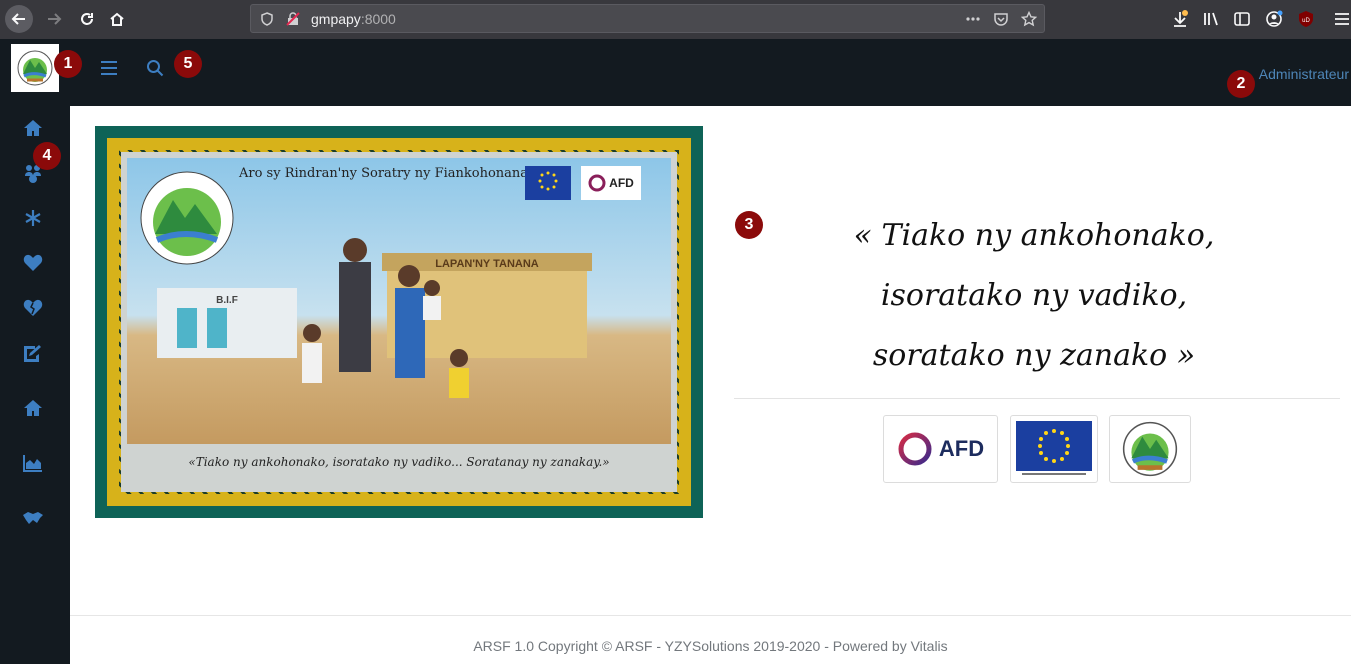  I want to click on search-icon, so click(155, 68).